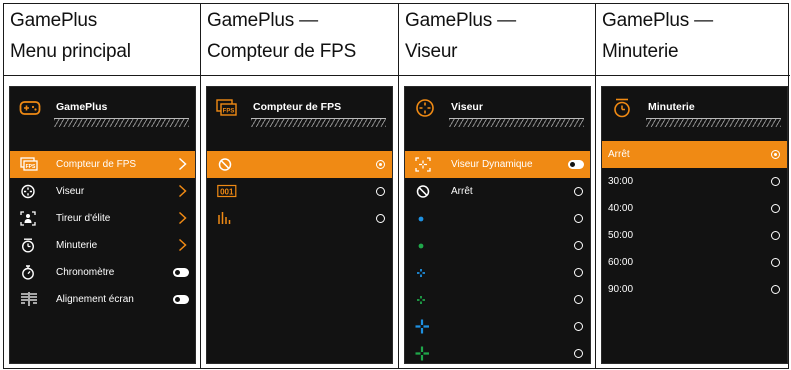 The width and height of the screenshot is (791, 370). What do you see at coordinates (297, 107) in the screenshot?
I see `osd-title: Compteur de FPS` at bounding box center [297, 107].